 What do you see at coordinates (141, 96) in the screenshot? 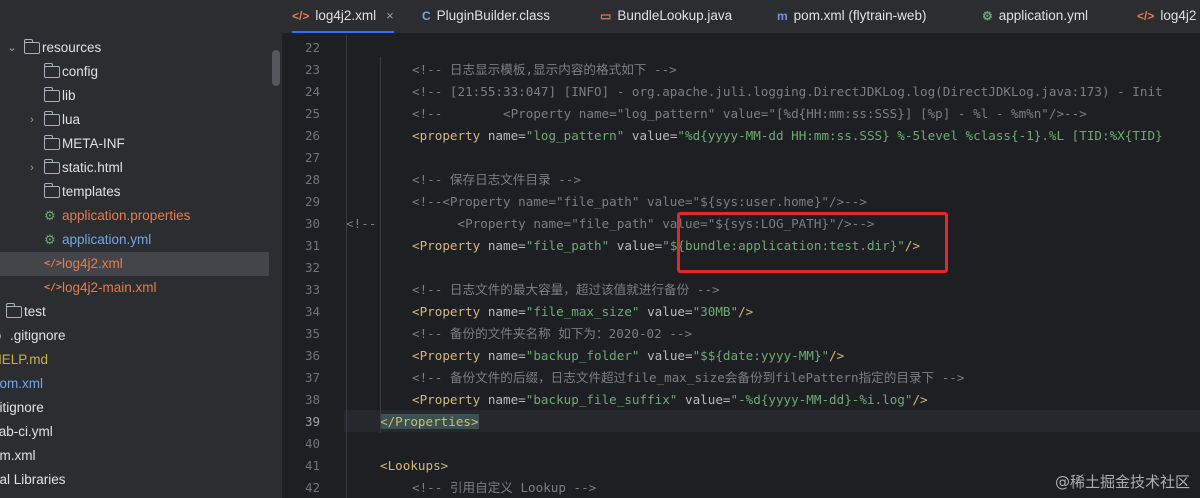
I see `tree-item: lib` at bounding box center [141, 96].